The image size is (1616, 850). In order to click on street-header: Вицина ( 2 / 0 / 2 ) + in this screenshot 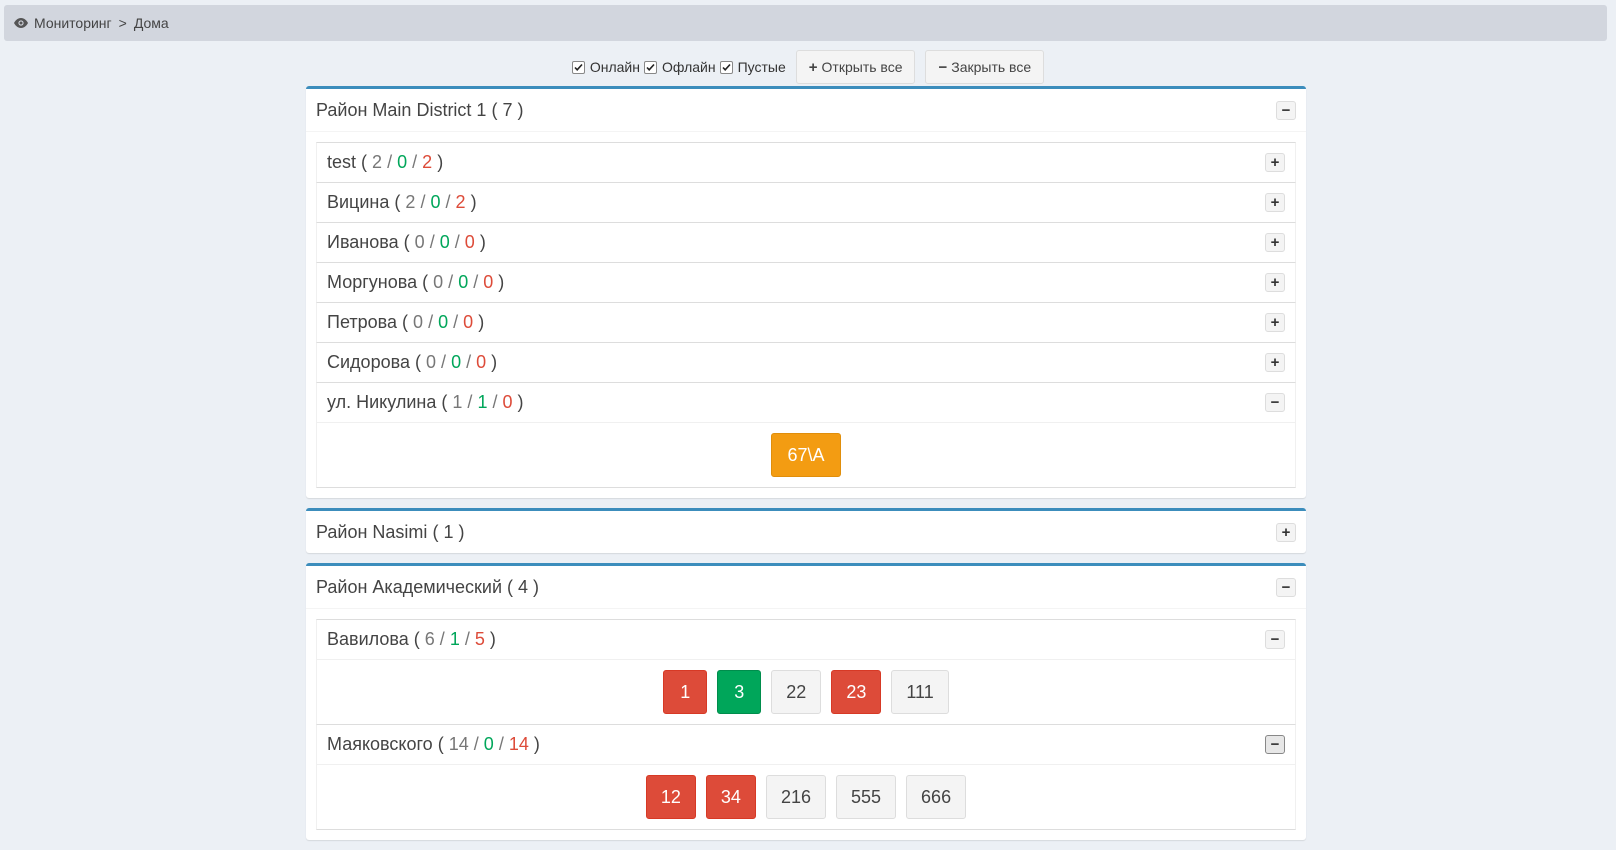, I will do `click(806, 202)`.